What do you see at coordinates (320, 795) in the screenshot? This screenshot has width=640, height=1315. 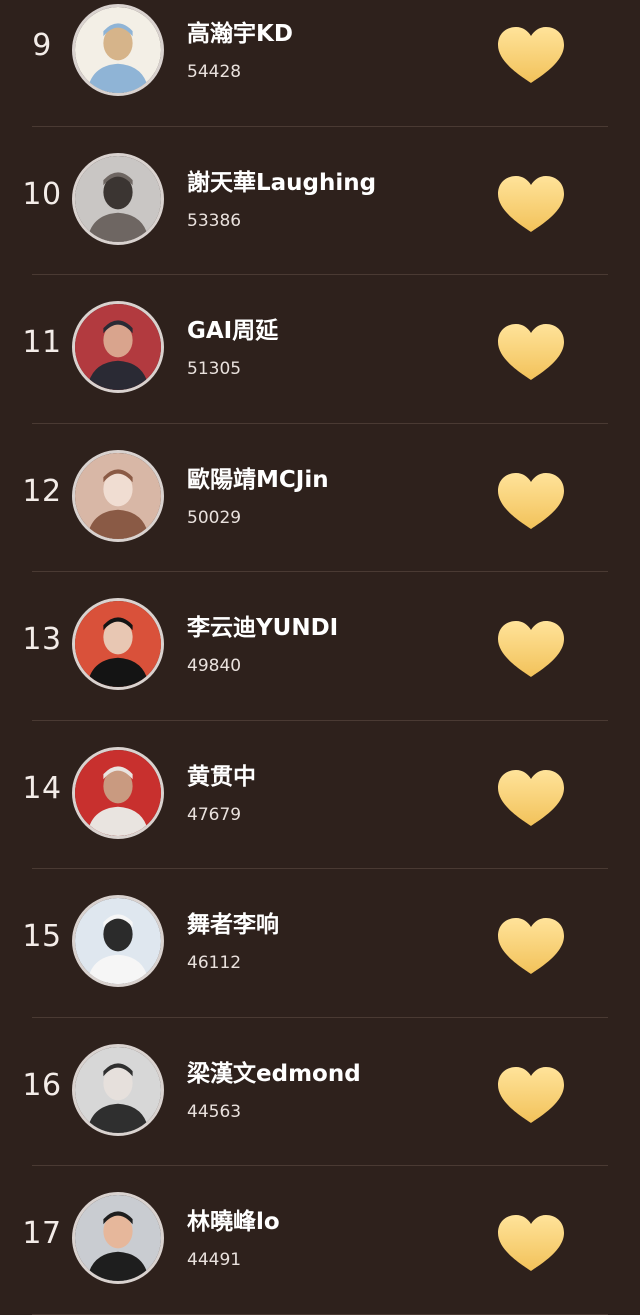 I see `ranking-row: 14 黄贯中 47679` at bounding box center [320, 795].